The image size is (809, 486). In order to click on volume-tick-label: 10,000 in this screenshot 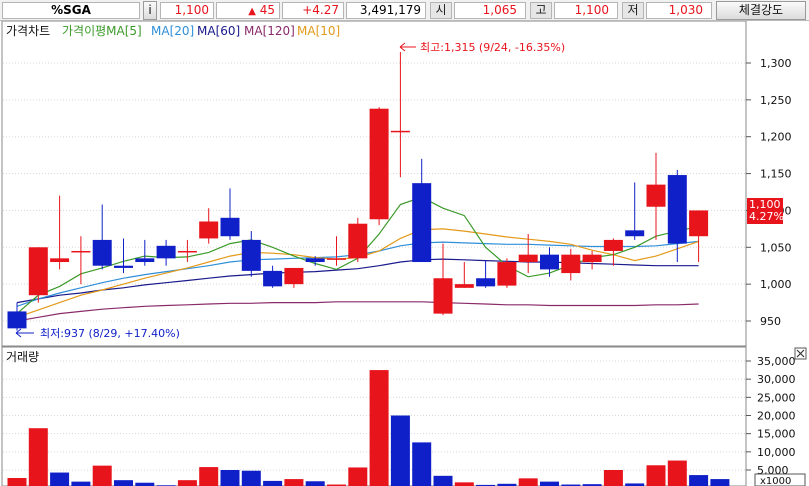, I will do `click(776, 452)`.